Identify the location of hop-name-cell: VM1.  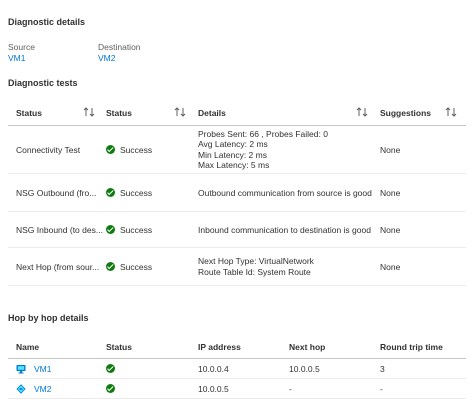
(33, 368).